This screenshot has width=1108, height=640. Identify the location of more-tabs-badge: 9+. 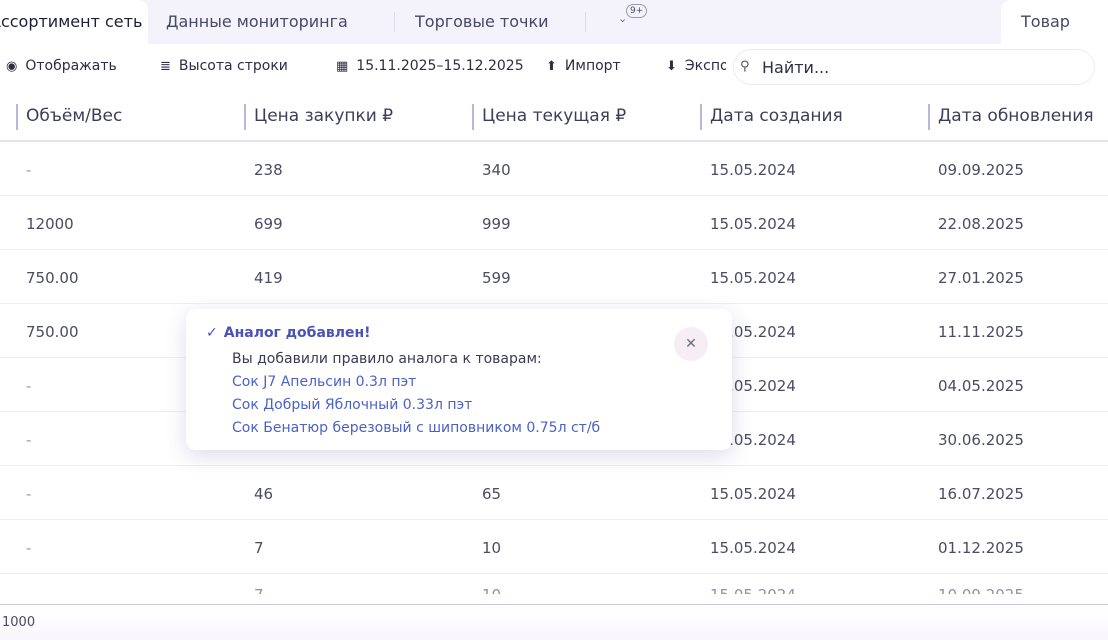
(637, 11).